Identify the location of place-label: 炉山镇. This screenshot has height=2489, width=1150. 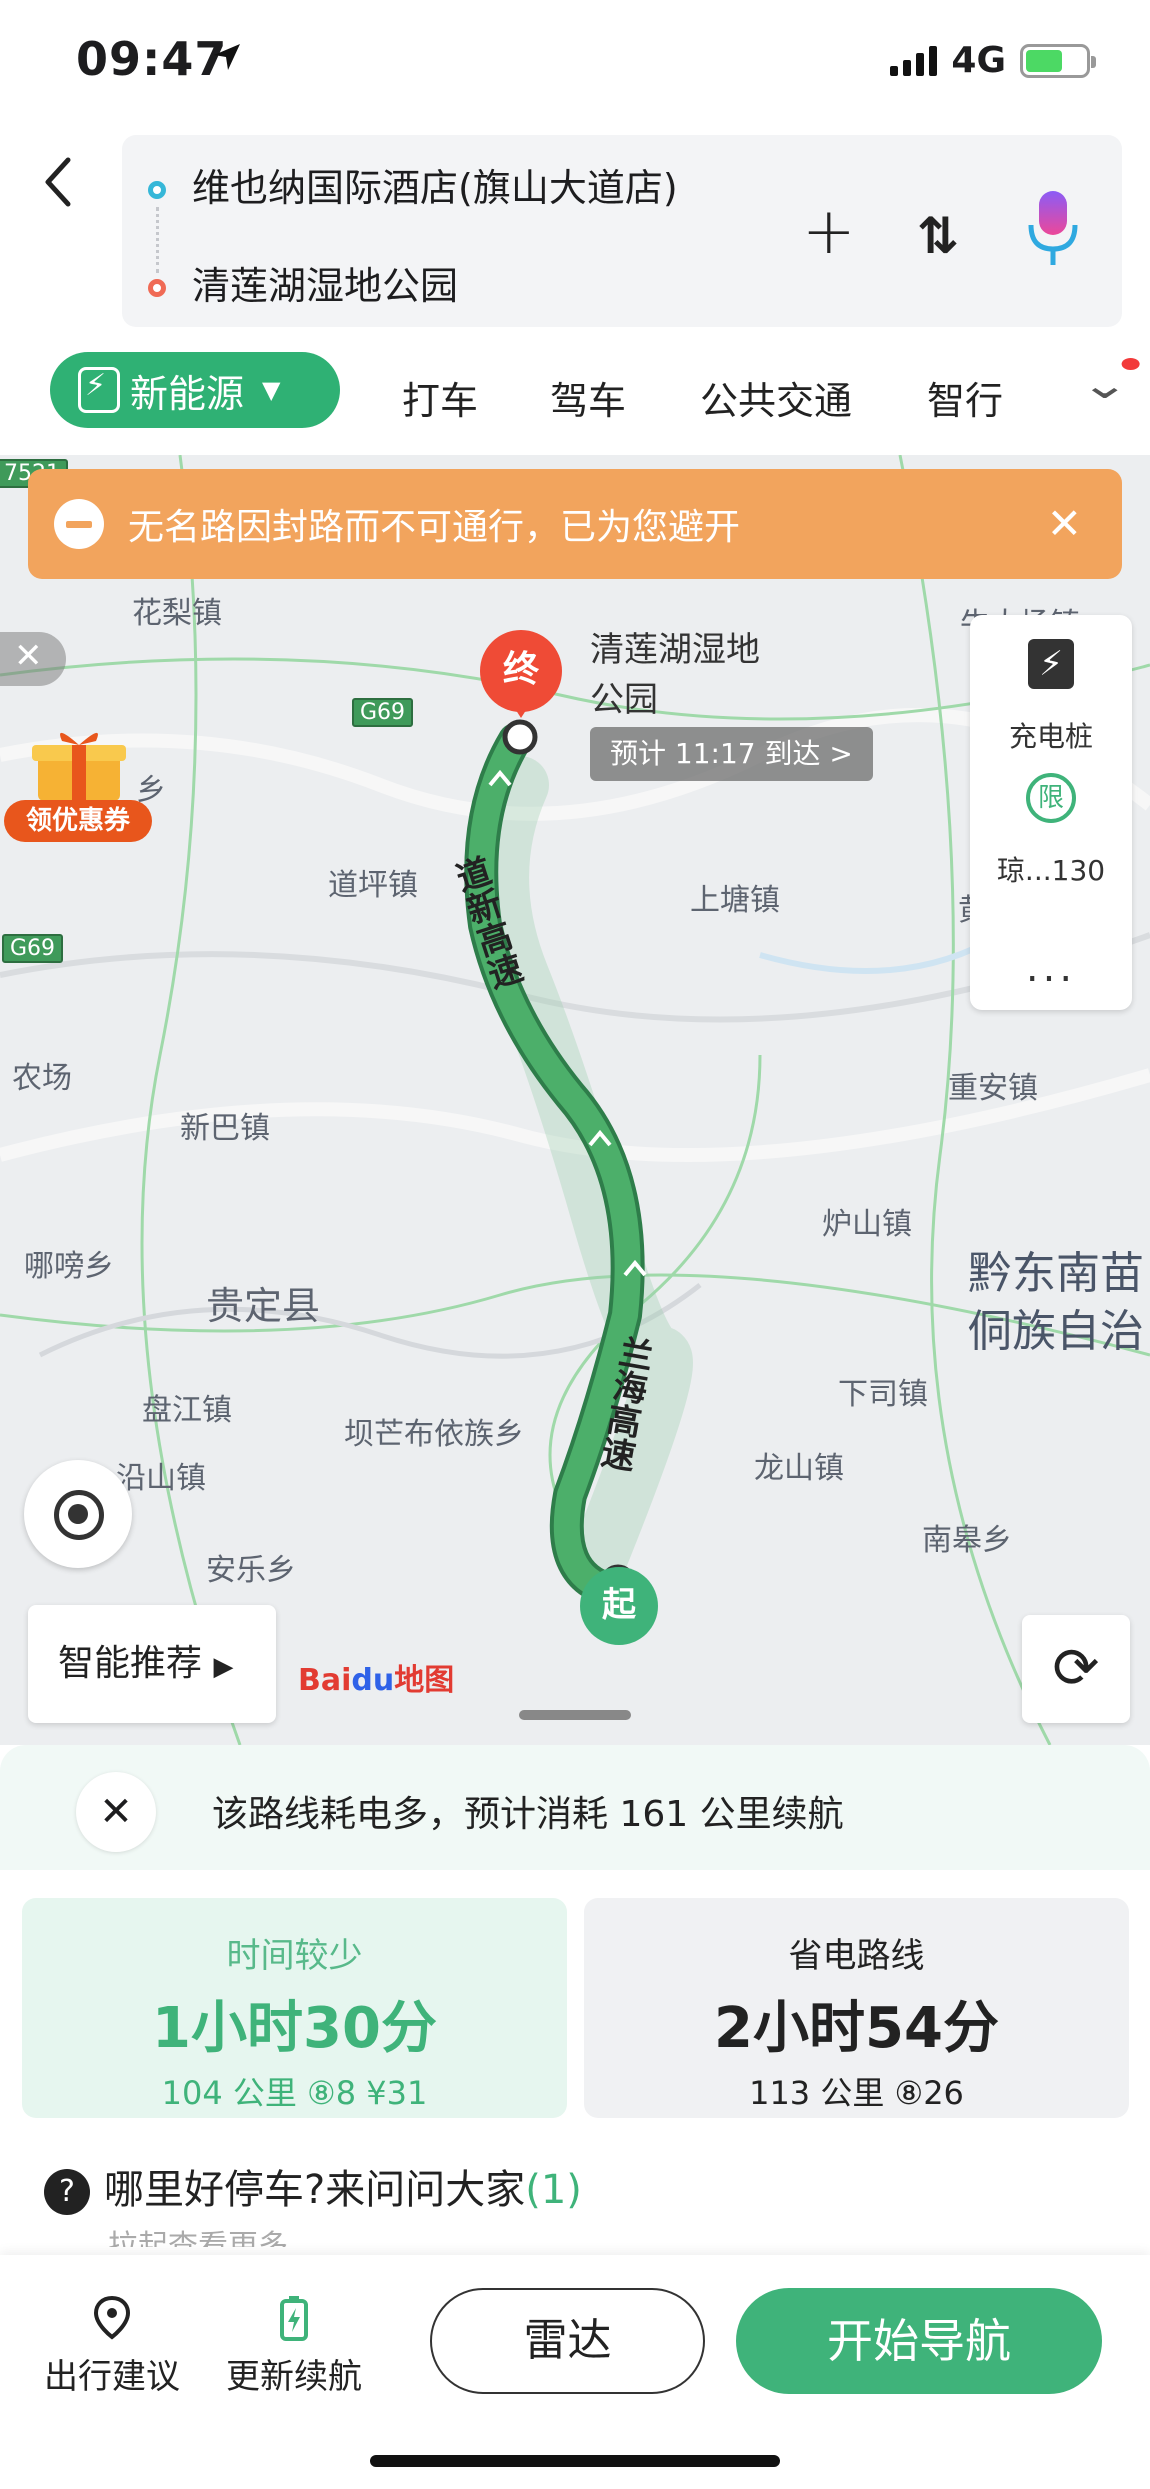
(867, 1224).